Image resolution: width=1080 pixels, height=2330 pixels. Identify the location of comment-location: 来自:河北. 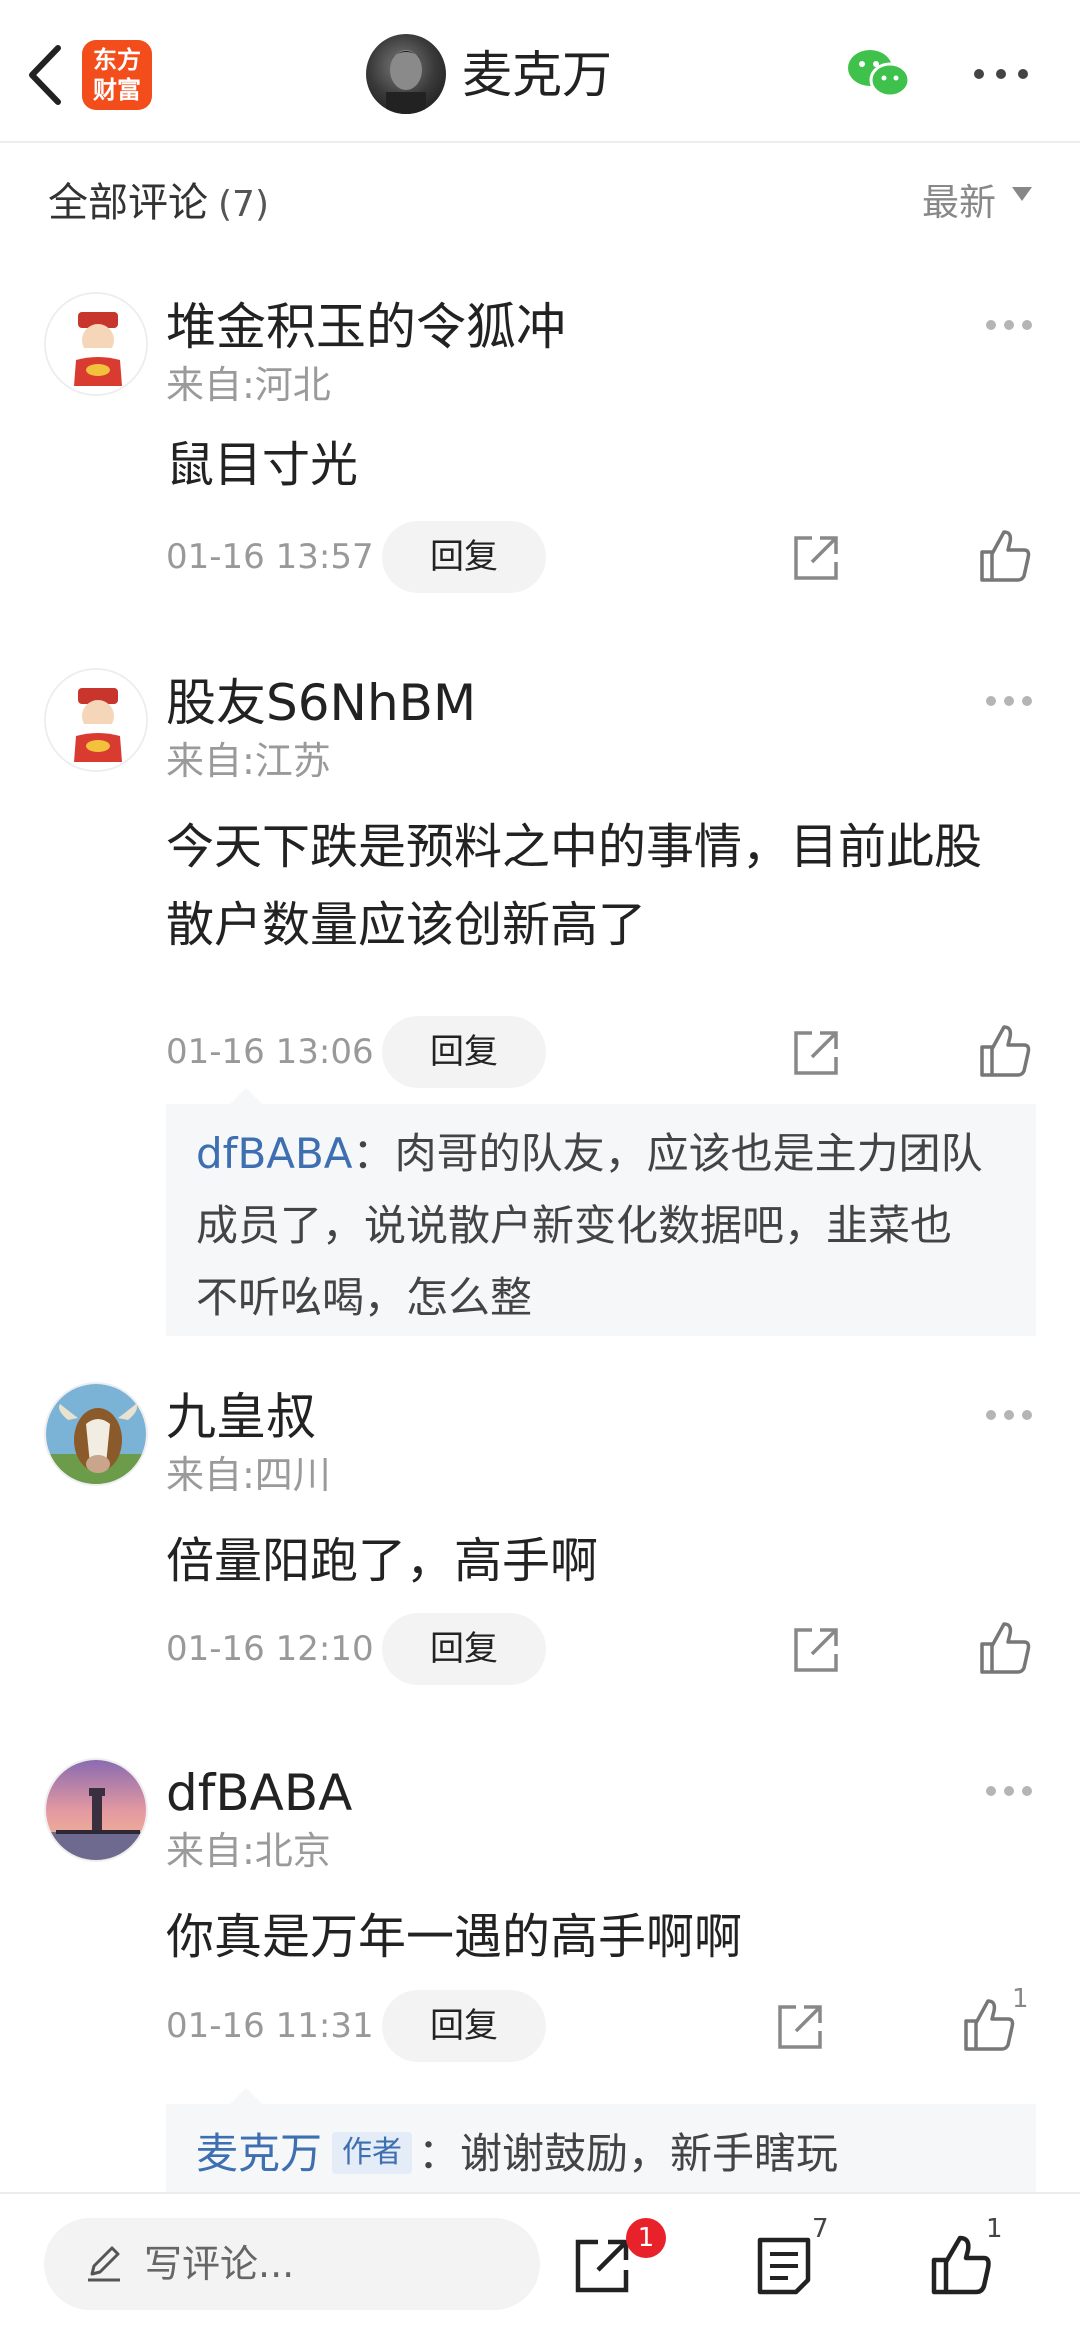
(248, 385).